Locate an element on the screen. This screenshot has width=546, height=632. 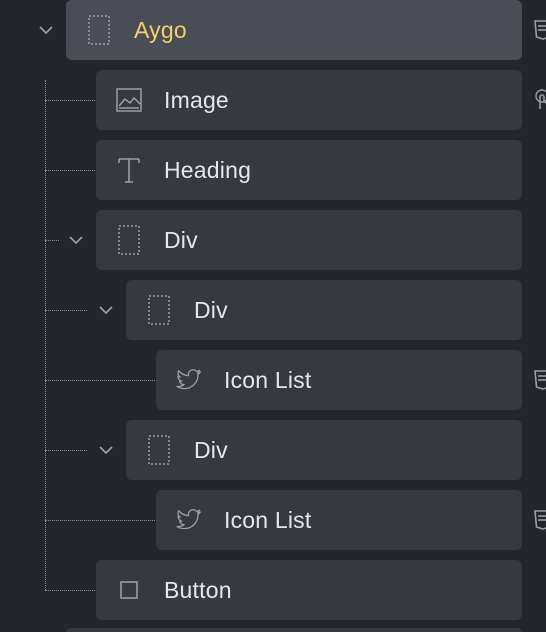
navigator-item-label: Image is located at coordinates (196, 100).